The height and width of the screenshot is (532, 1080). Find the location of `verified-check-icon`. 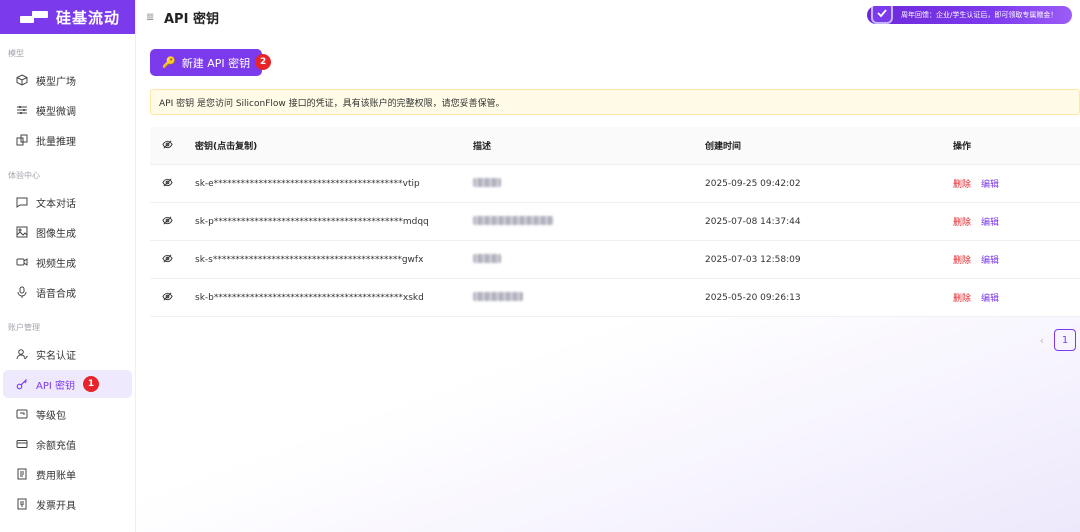

verified-check-icon is located at coordinates (882, 15).